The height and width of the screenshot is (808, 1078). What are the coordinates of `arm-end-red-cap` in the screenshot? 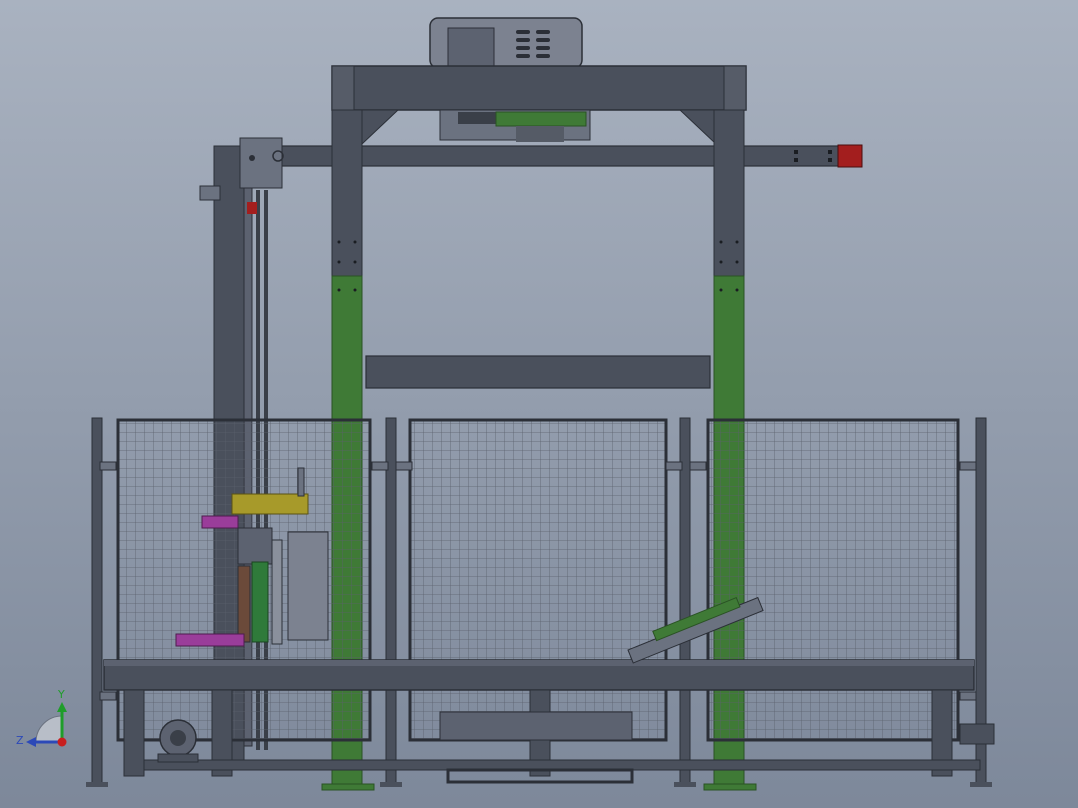 It's located at (850, 156).